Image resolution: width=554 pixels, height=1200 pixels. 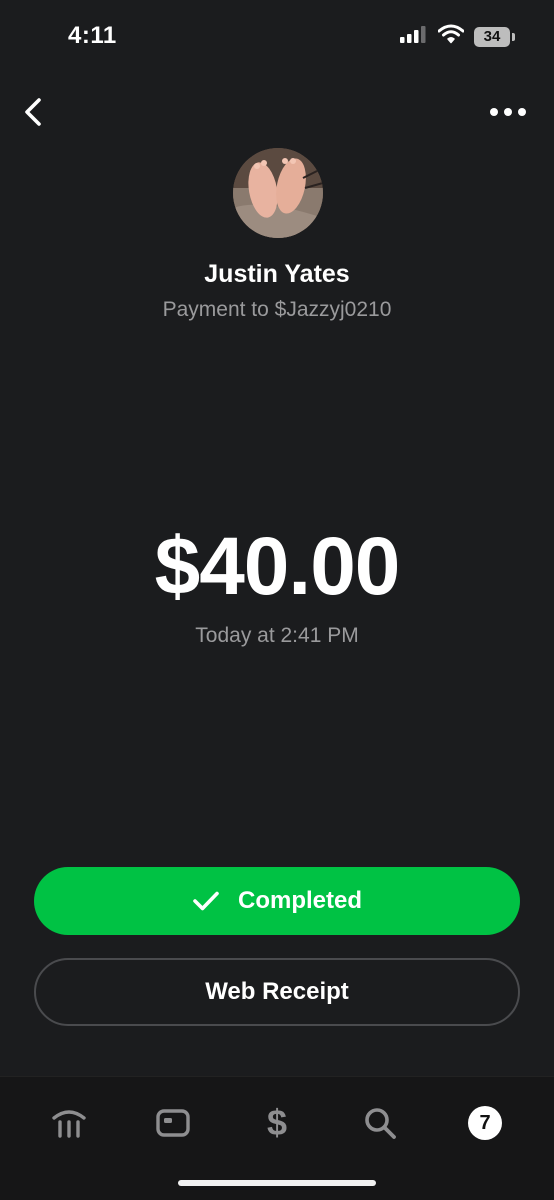 I want to click on recipient-cashtag: Payment to $Jazzyj0210, so click(x=277, y=309).